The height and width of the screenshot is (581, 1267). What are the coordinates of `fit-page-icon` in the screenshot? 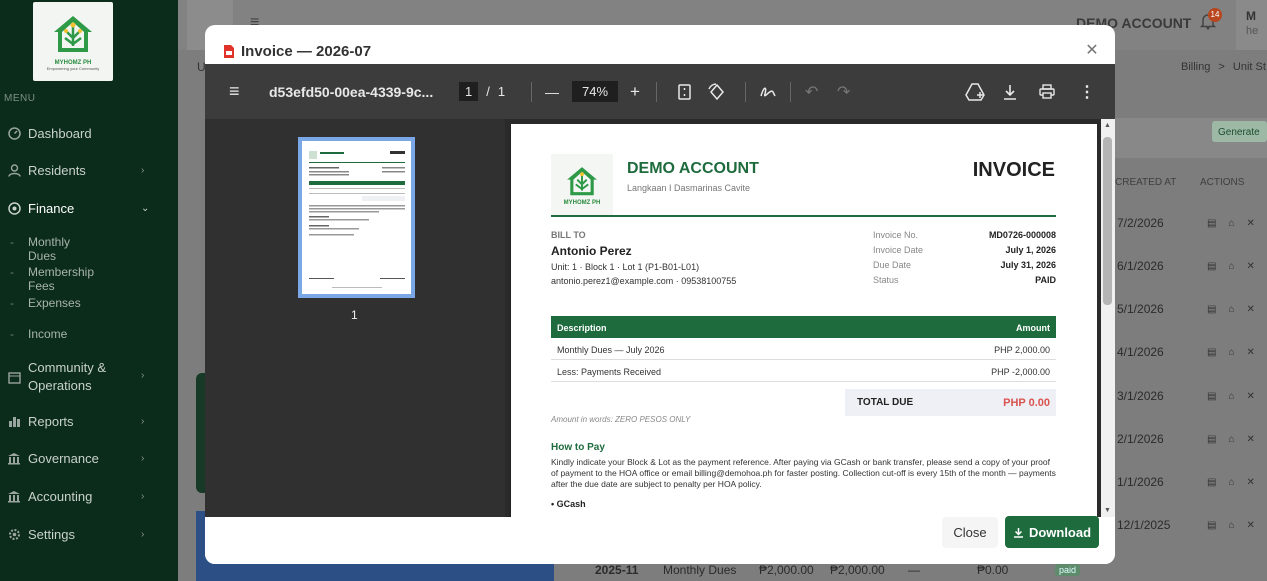 It's located at (684, 91).